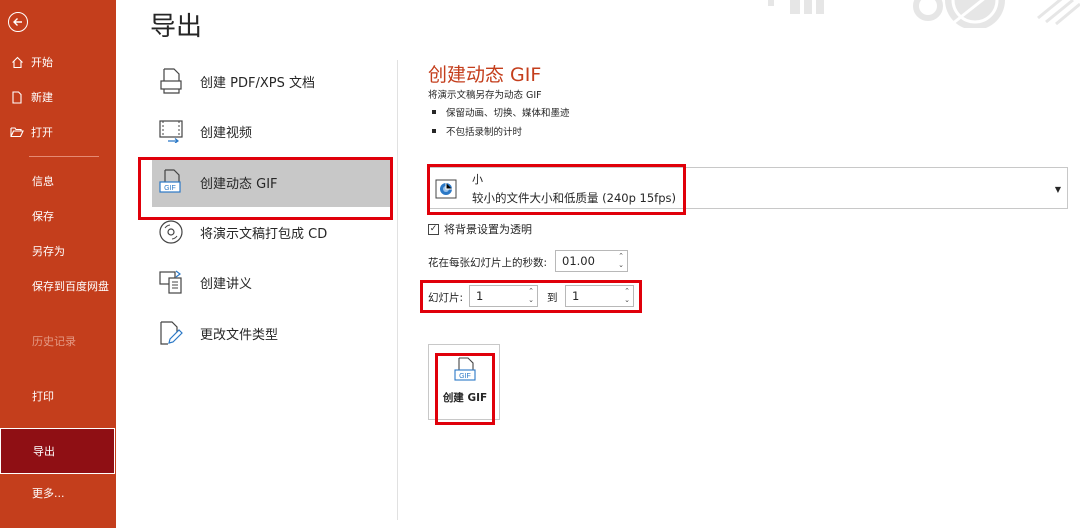 The height and width of the screenshot is (528, 1080). What do you see at coordinates (44, 451) in the screenshot?
I see `sidebar-item-label: 导出` at bounding box center [44, 451].